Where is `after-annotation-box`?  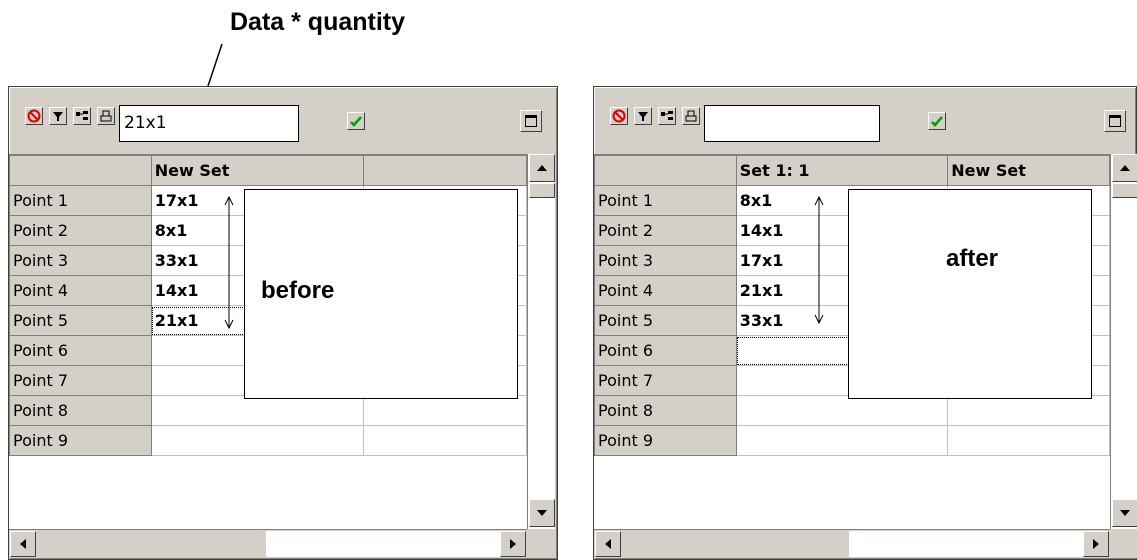 after-annotation-box is located at coordinates (970, 294).